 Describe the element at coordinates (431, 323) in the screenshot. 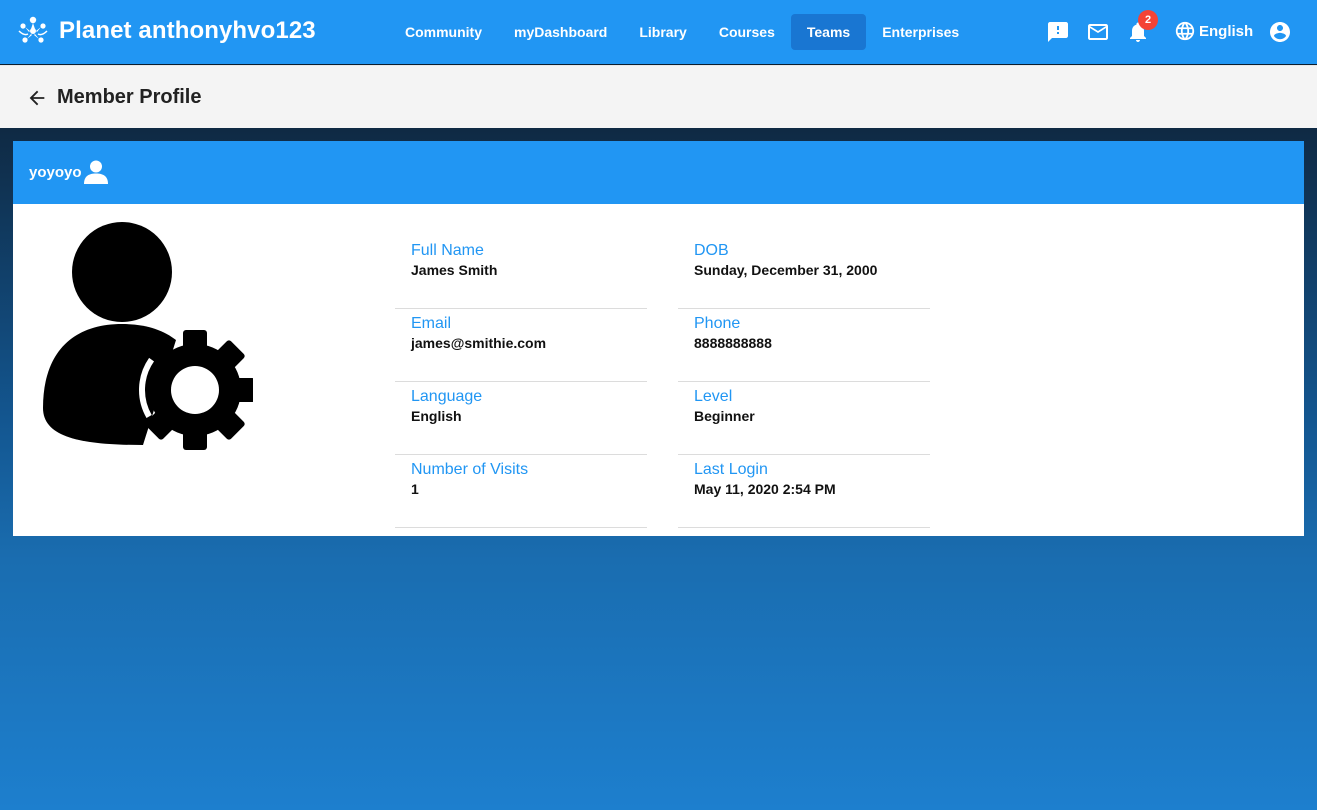

I see `field-label: Email` at that location.